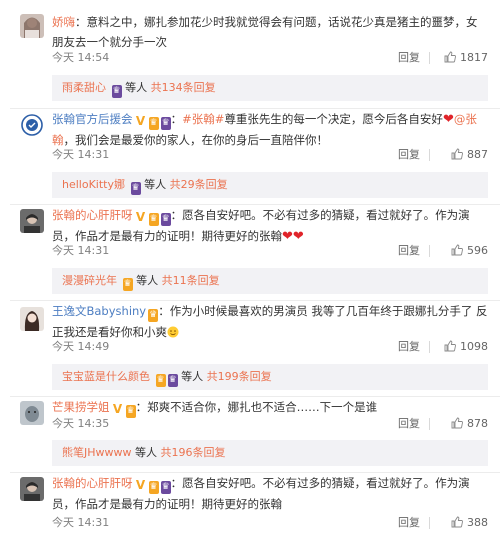  Describe the element at coordinates (477, 522) in the screenshot. I see `like-count: 388` at that location.